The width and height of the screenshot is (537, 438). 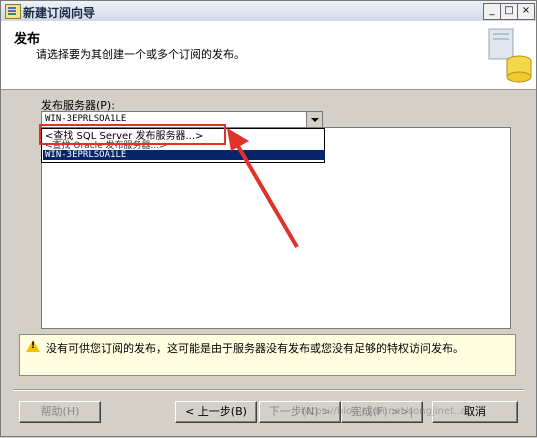 What do you see at coordinates (268, 390) in the screenshot?
I see `footer-divider` at bounding box center [268, 390].